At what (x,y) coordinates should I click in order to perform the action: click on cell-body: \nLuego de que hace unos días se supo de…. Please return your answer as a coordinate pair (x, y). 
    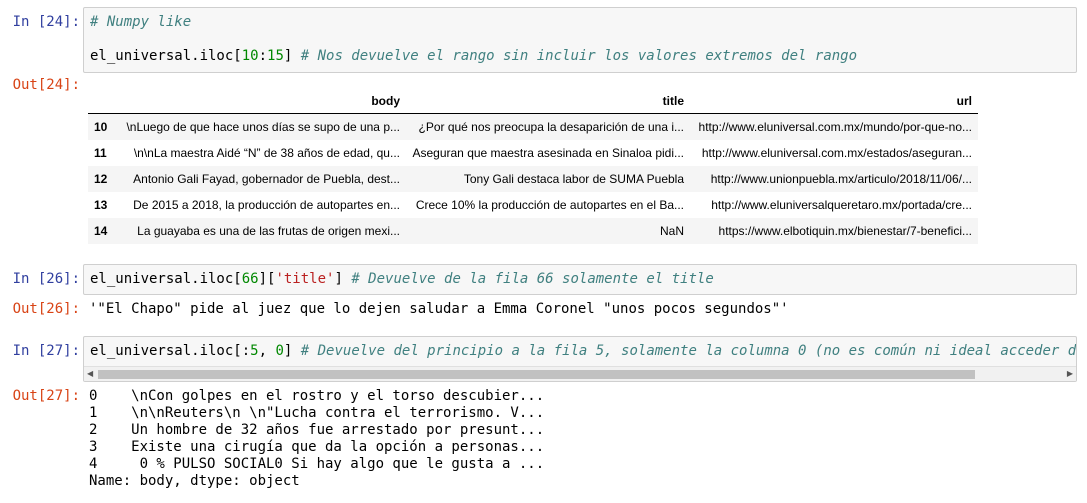
    Looking at the image, I should click on (263, 127).